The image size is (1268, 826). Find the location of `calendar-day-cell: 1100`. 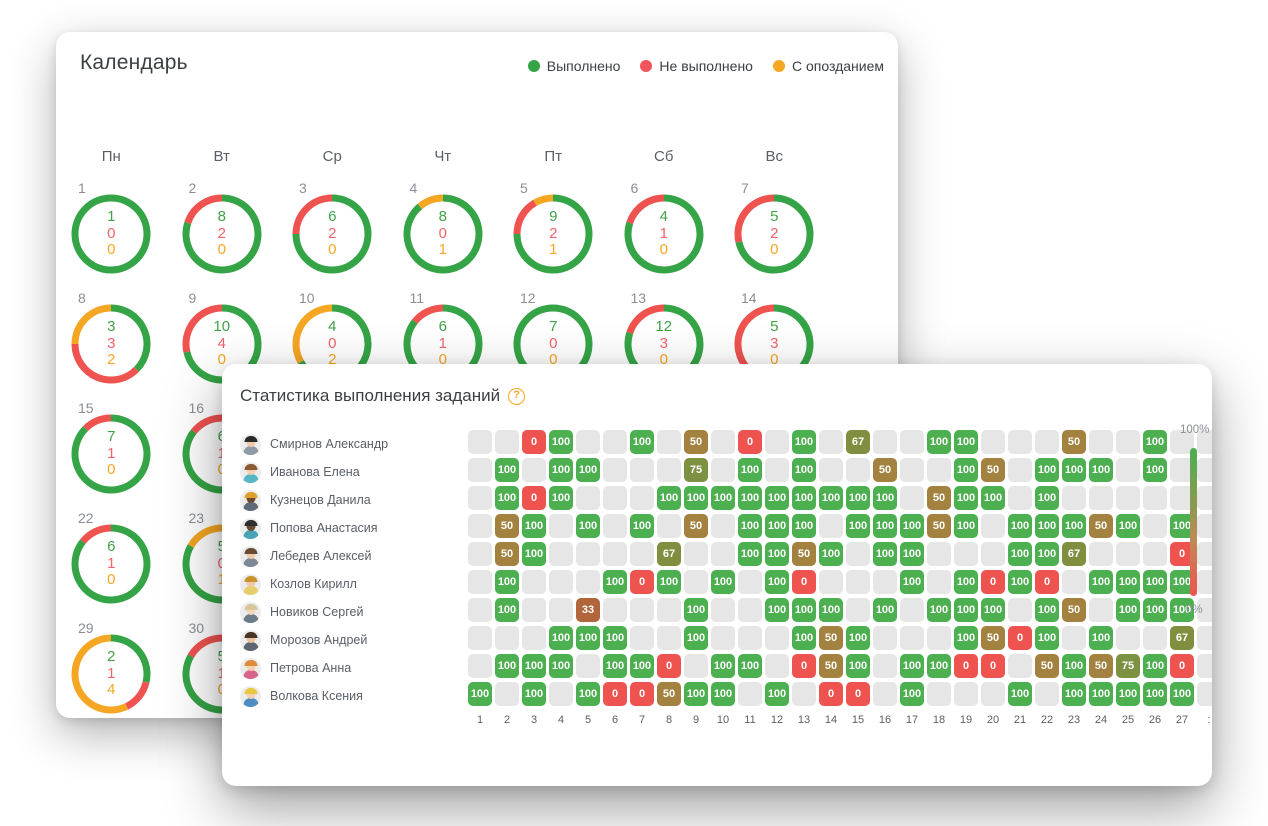

calendar-day-cell: 1100 is located at coordinates (111, 235).